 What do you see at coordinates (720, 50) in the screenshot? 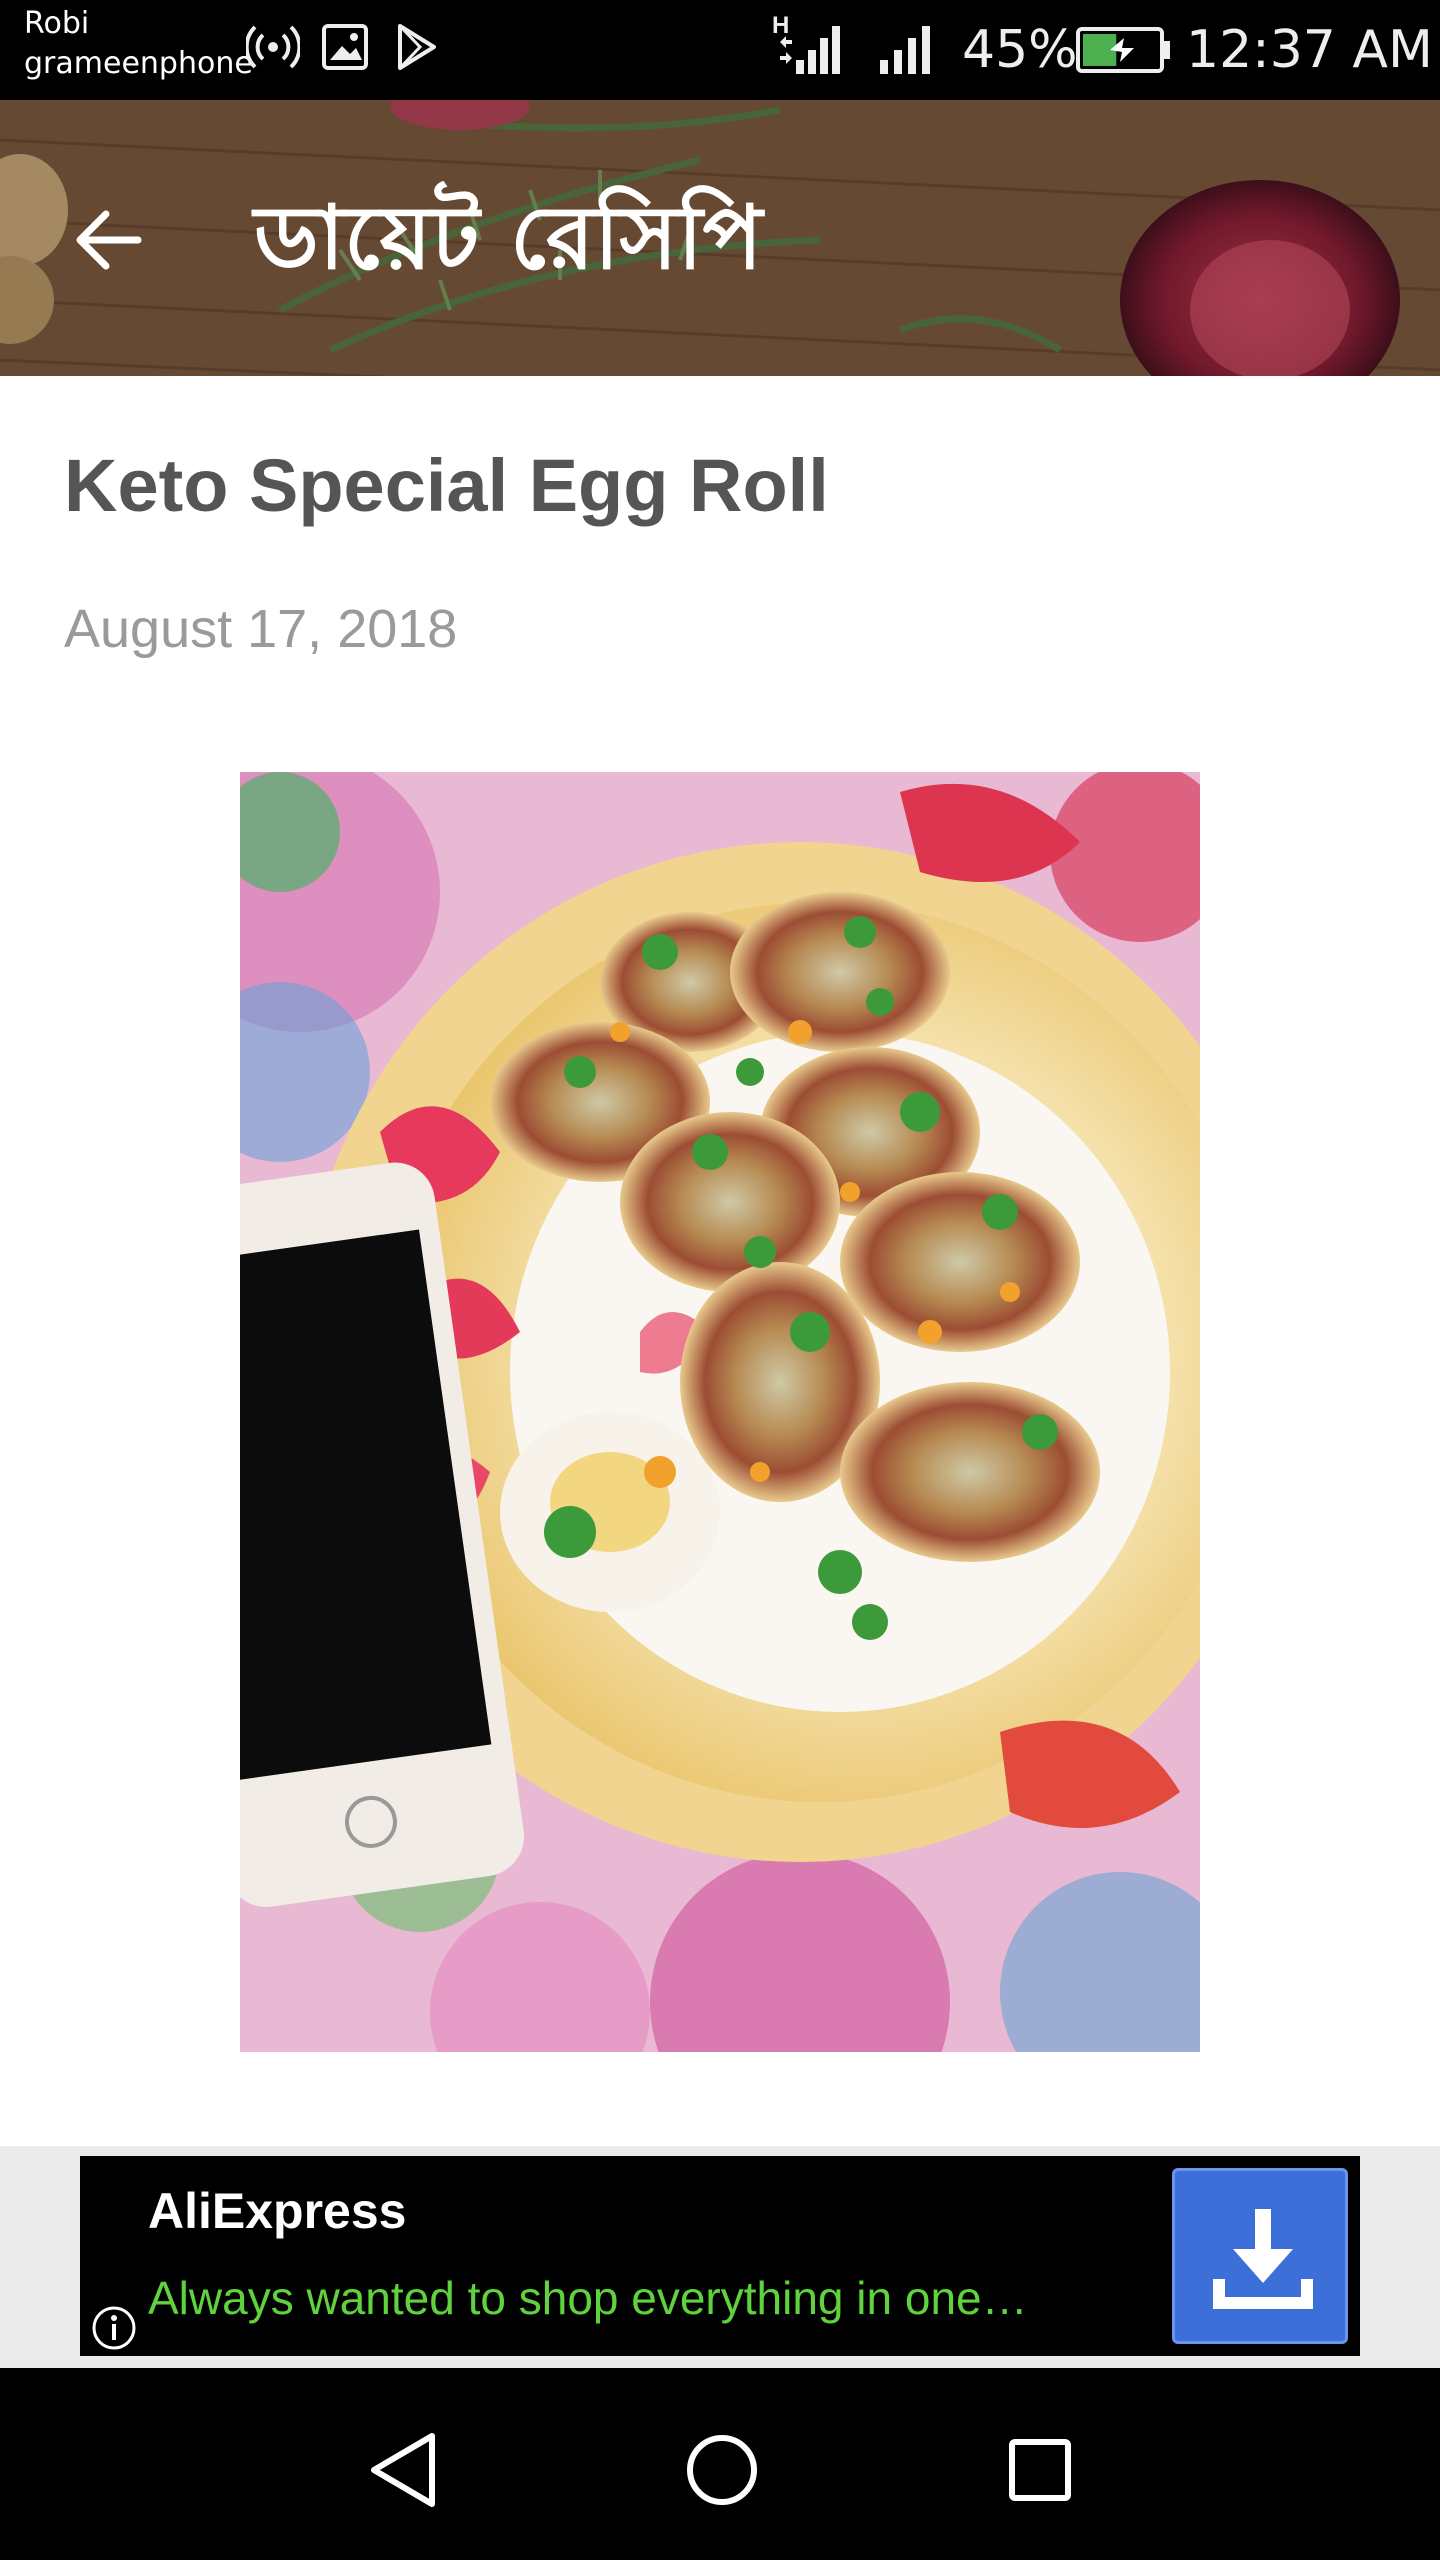
I see `status-bar: Robi grameenphone H 45% 12:37 AM` at bounding box center [720, 50].